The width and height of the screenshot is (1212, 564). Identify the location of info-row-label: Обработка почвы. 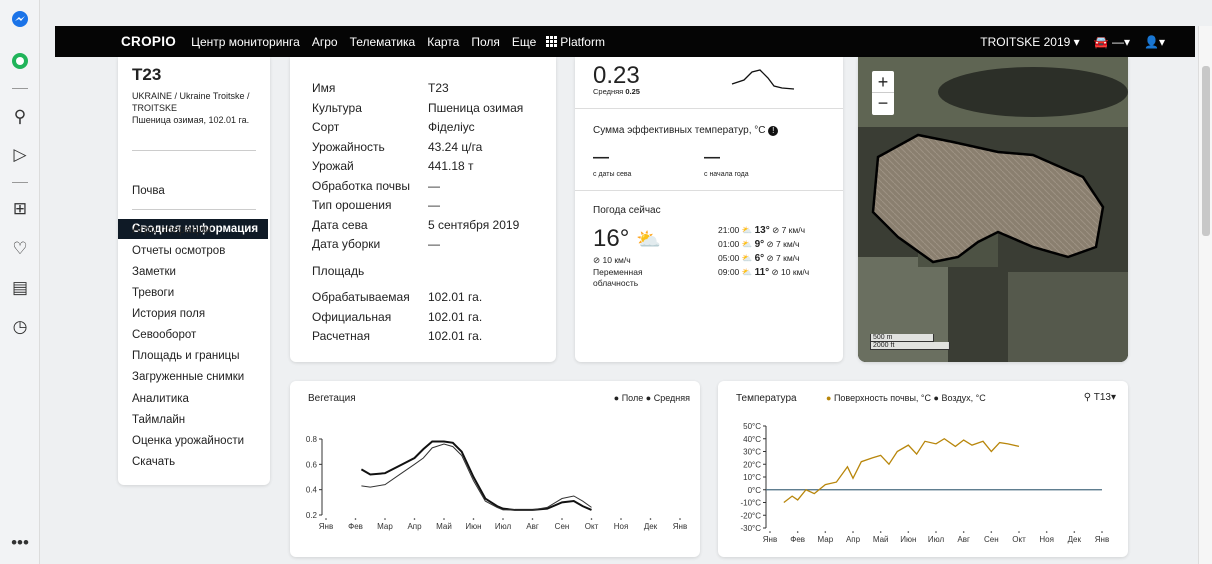
(361, 185).